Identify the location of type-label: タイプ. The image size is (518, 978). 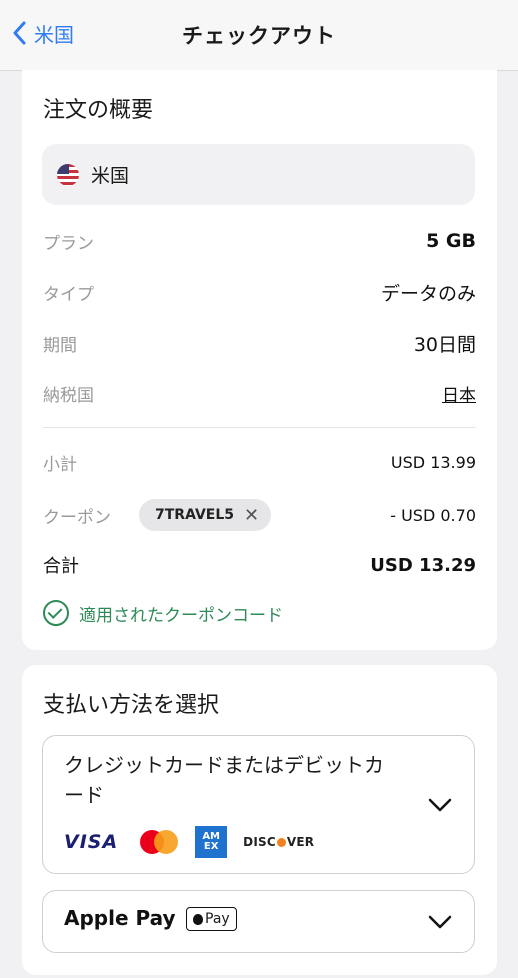
(68, 294).